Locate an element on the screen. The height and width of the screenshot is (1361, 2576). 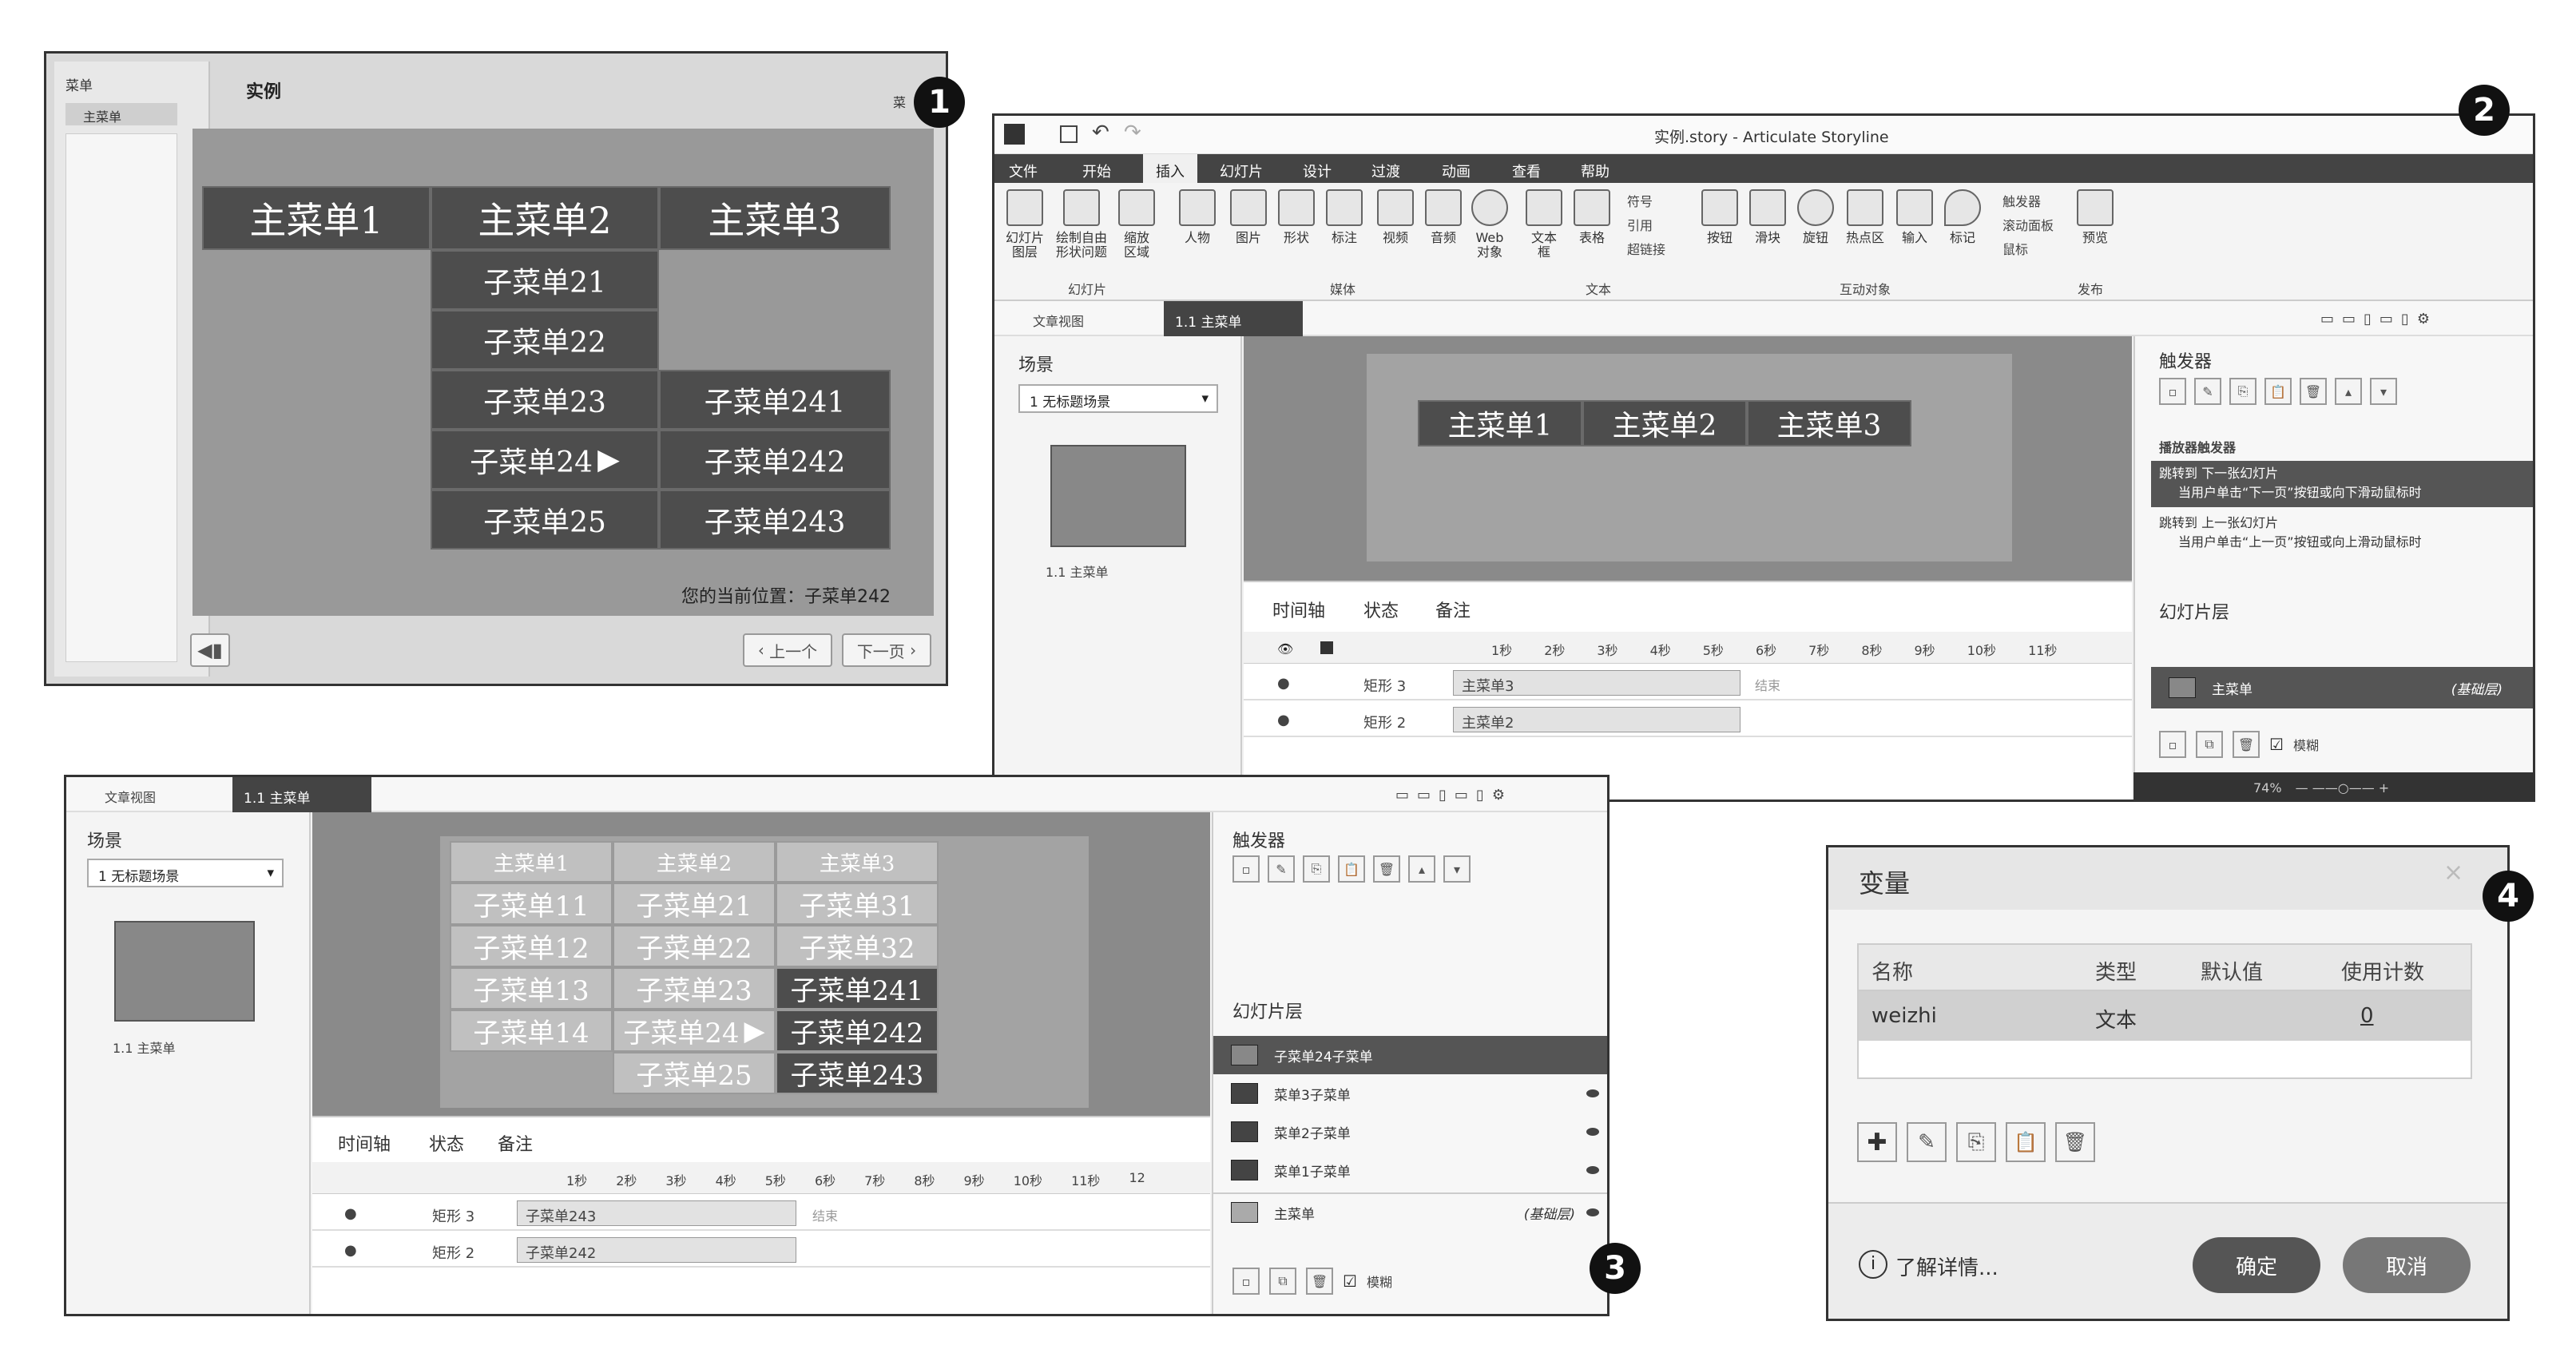
base-layer: 主菜单 (基础层) is located at coordinates (1410, 1211).